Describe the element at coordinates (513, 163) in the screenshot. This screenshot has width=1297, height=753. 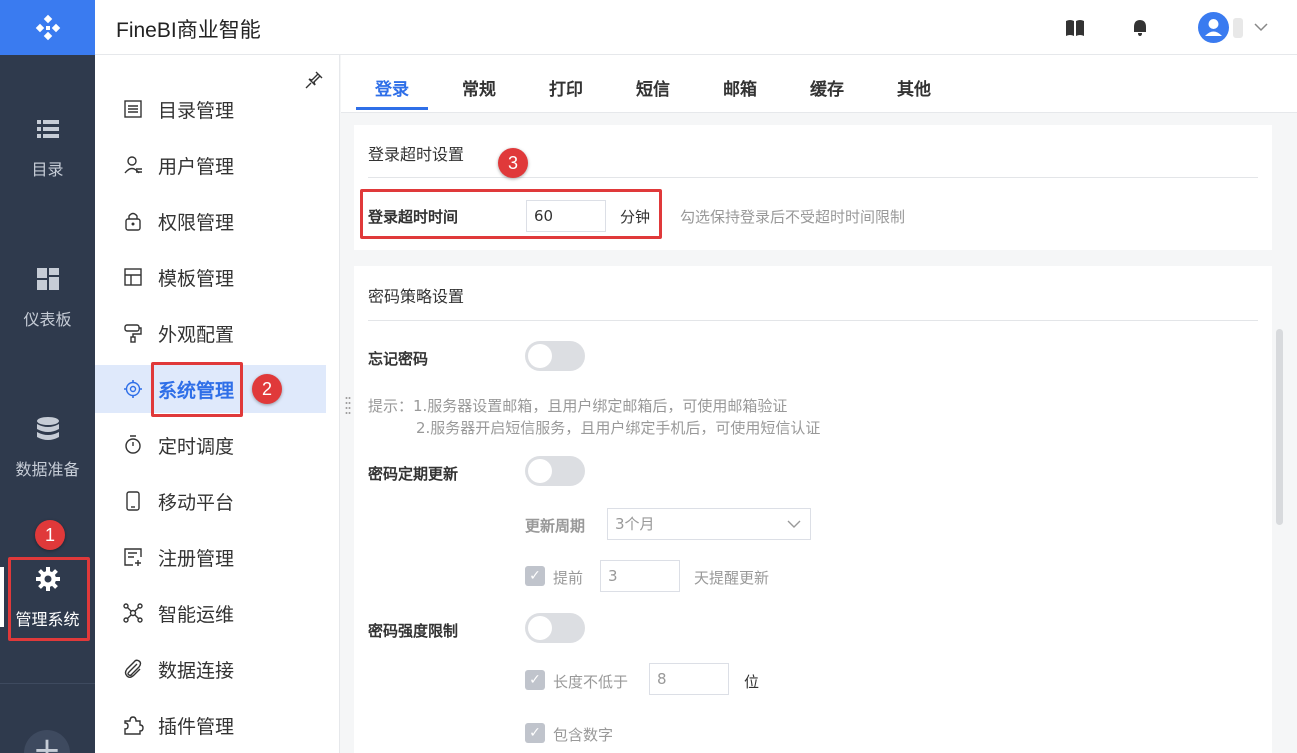
I see `annotation-badge-3: 3` at that location.